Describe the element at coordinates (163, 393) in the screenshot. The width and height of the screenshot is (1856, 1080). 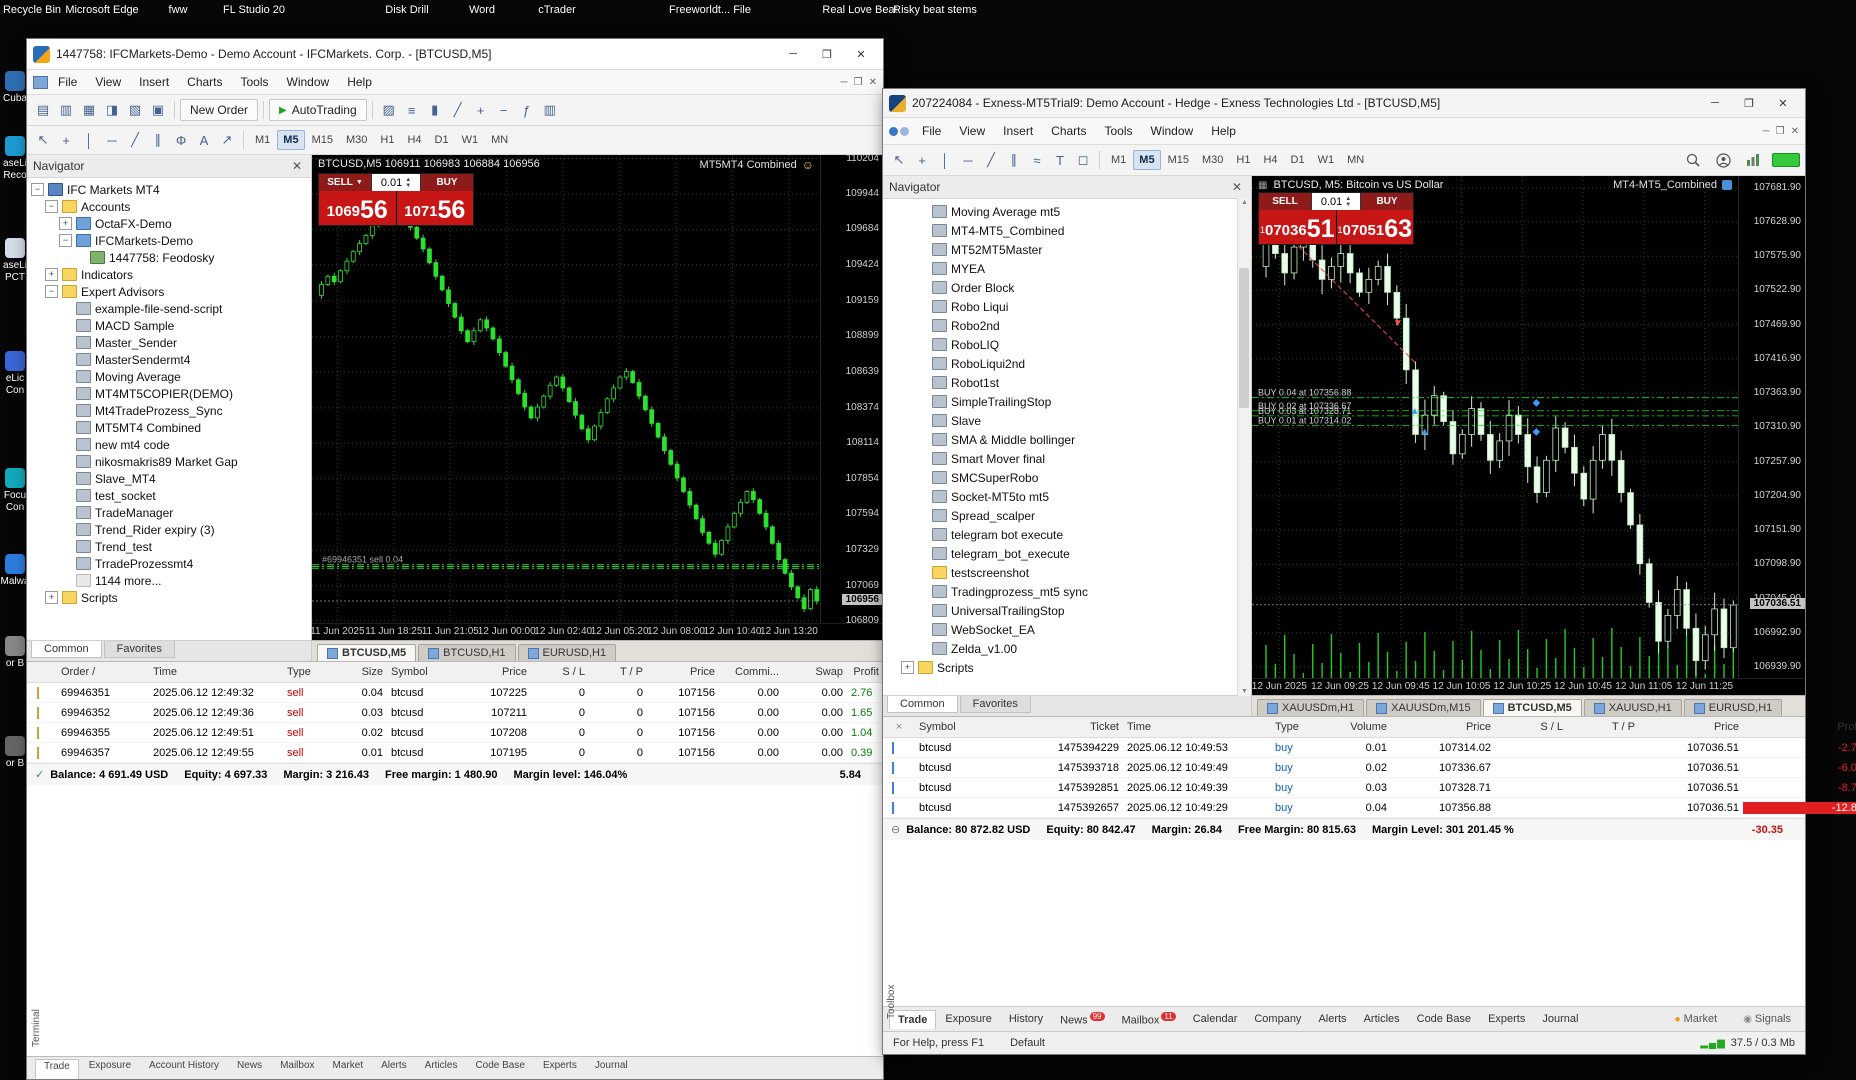
I see `mt4-nav-item-mt4mt5copier-demo: MT4MT5COPIER(DEMO)` at that location.